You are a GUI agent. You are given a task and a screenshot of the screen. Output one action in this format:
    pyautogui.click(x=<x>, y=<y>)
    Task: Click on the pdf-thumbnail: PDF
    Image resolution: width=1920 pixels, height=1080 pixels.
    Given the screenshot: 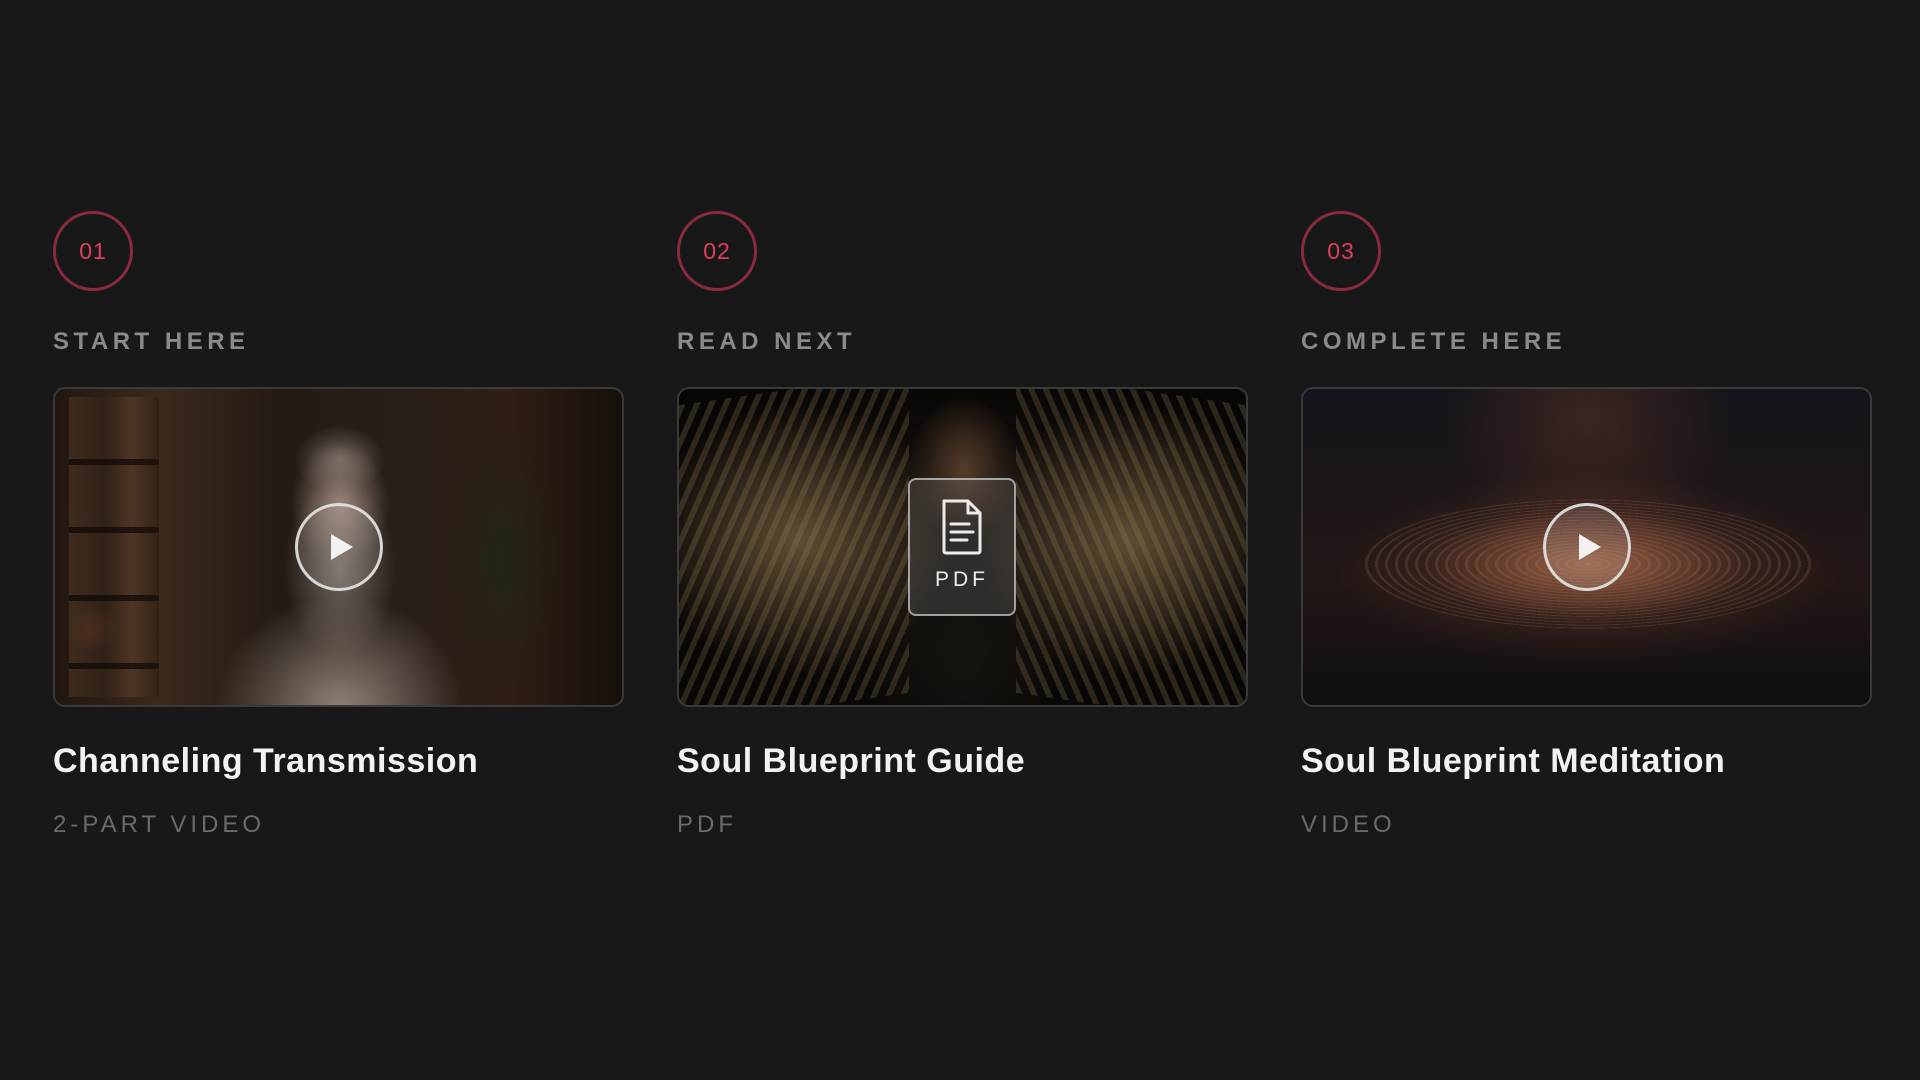 What is the action you would take?
    pyautogui.click(x=962, y=547)
    